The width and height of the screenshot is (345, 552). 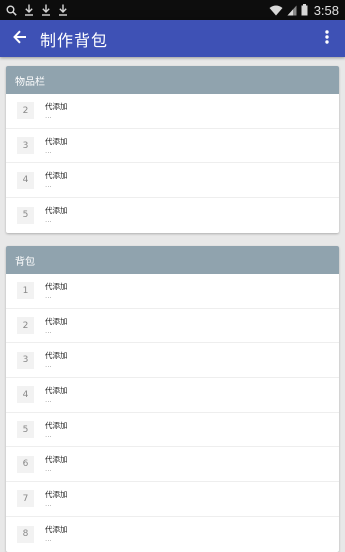 I want to click on more-vert-icon, so click(x=327, y=38).